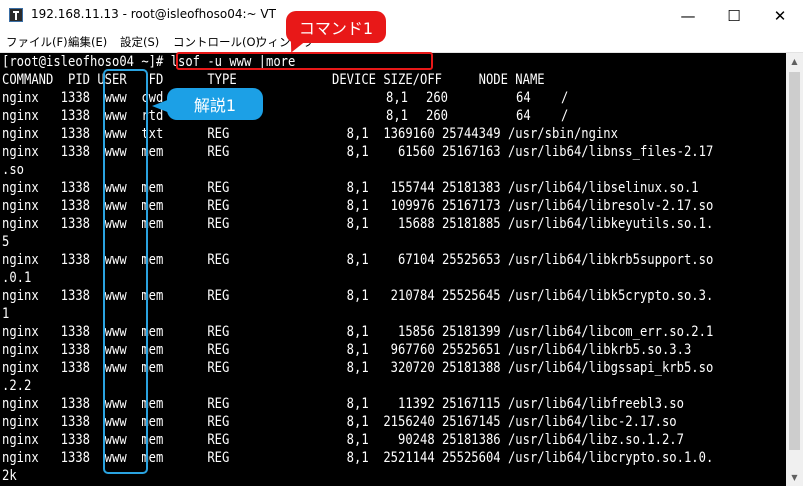 The width and height of the screenshot is (803, 486). I want to click on vertical-scrollbar: ▲ ▼, so click(794, 269).